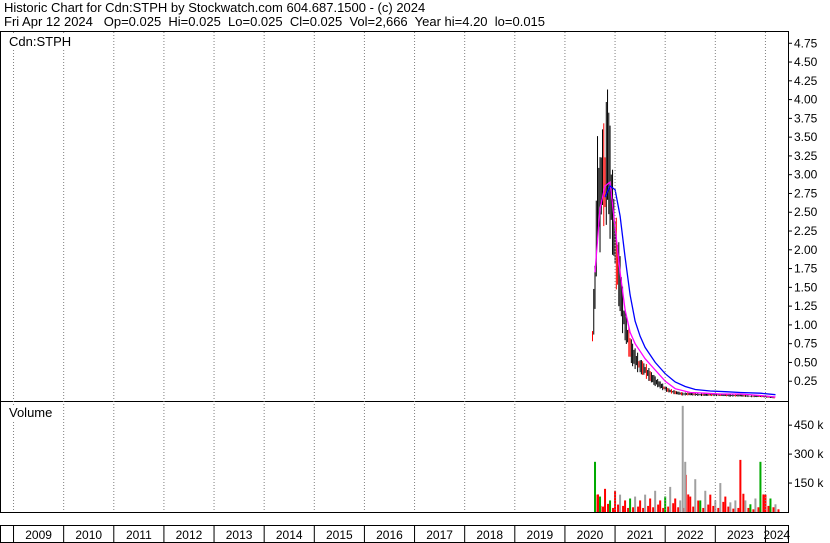 Image resolution: width=830 pixels, height=543 pixels. Describe the element at coordinates (239, 535) in the screenshot. I see `year-label: 2013` at that location.